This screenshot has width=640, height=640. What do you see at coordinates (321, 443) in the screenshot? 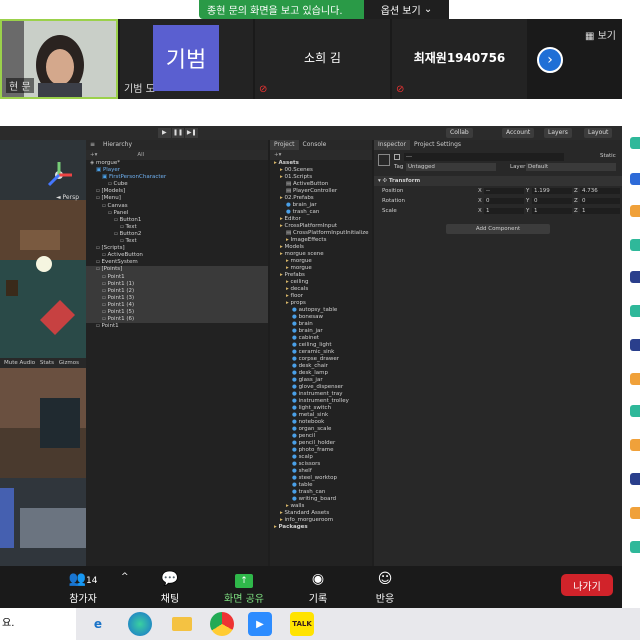
I see `project-item: ● pencil_holder` at bounding box center [321, 443].